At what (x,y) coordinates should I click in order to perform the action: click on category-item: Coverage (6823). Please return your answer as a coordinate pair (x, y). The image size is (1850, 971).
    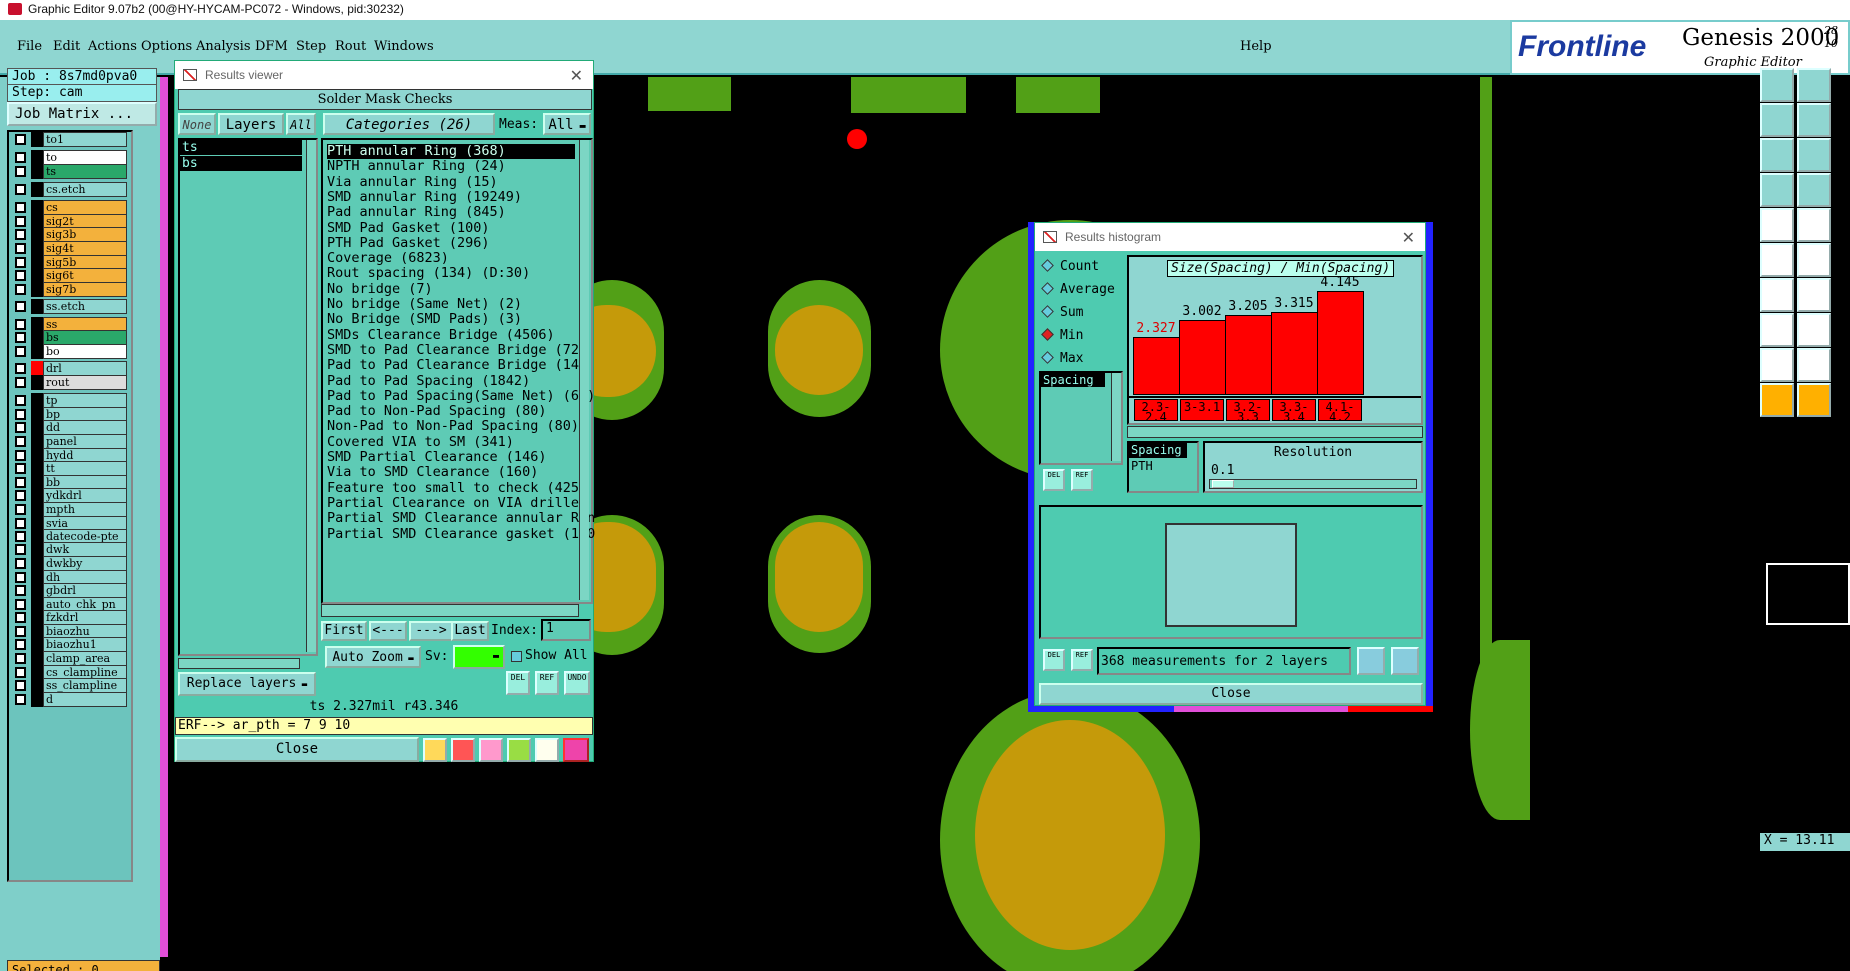
    Looking at the image, I should click on (451, 258).